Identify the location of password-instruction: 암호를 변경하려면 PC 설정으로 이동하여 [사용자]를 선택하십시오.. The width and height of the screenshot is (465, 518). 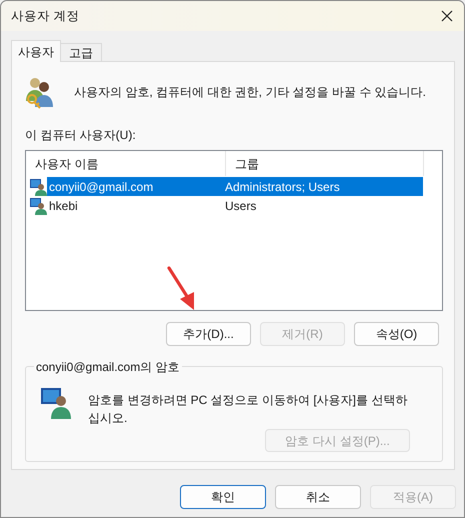
(248, 409).